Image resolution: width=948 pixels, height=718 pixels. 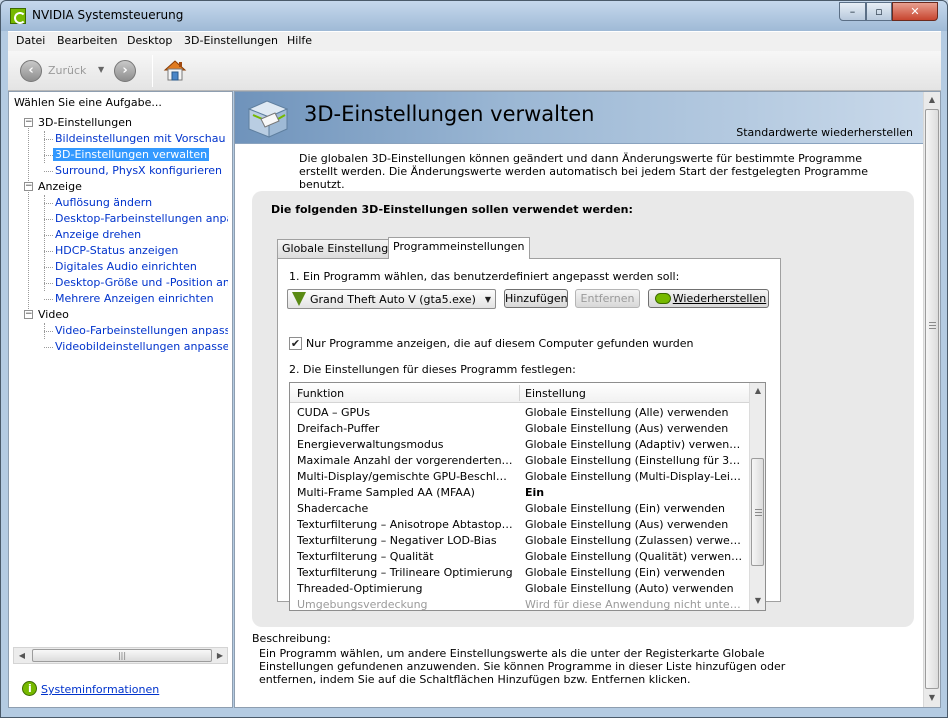 I want to click on sidebar-item-label: Surround, PhysX konfigurieren, so click(x=139, y=170).